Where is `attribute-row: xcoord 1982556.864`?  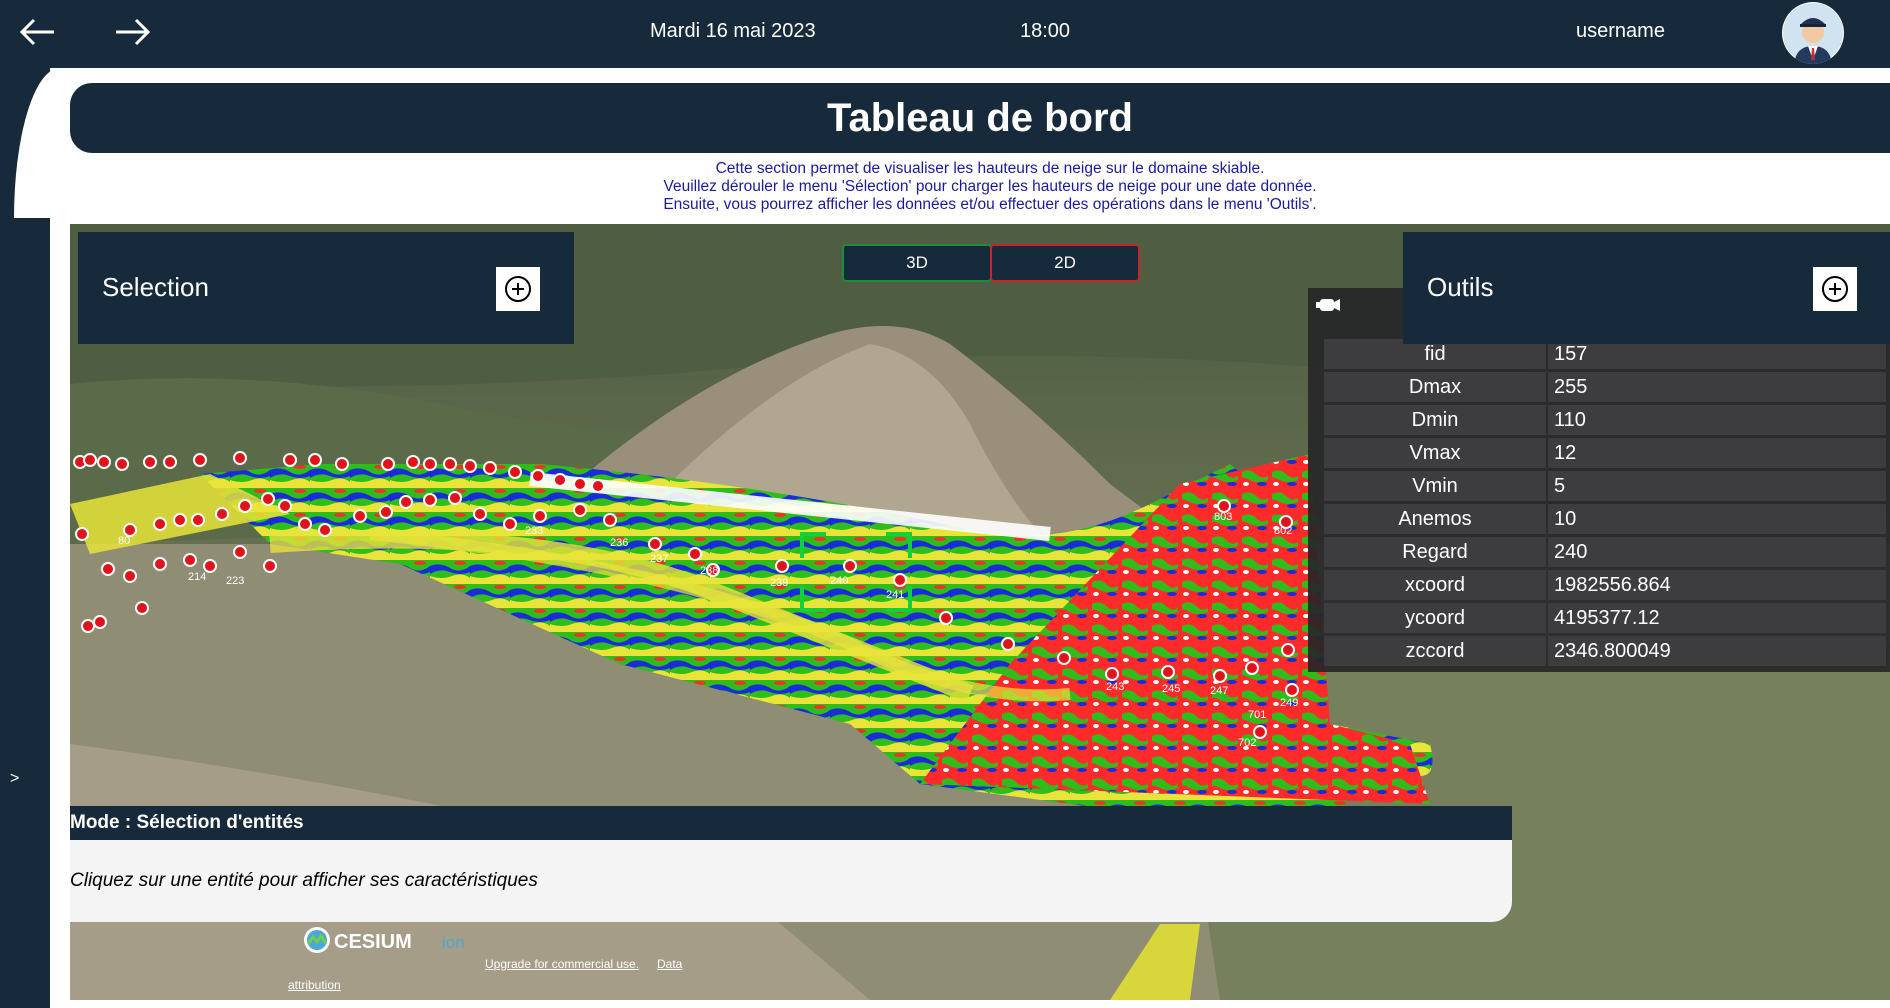 attribute-row: xcoord 1982556.864 is located at coordinates (1605, 585).